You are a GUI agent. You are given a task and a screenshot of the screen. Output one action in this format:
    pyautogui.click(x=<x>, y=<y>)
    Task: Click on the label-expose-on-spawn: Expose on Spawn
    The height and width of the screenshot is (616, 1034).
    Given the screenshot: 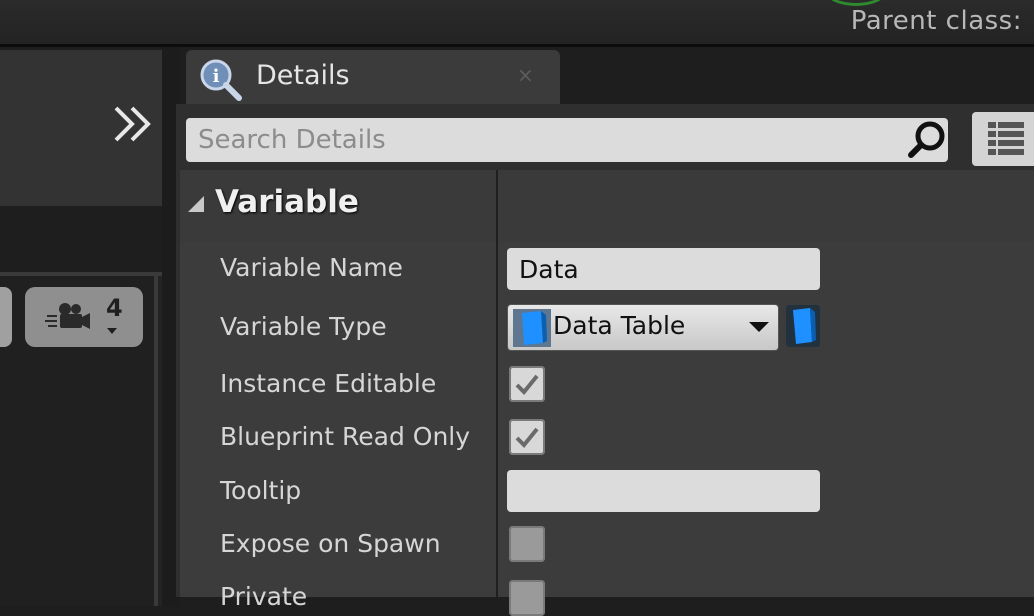 What is the action you would take?
    pyautogui.click(x=330, y=543)
    